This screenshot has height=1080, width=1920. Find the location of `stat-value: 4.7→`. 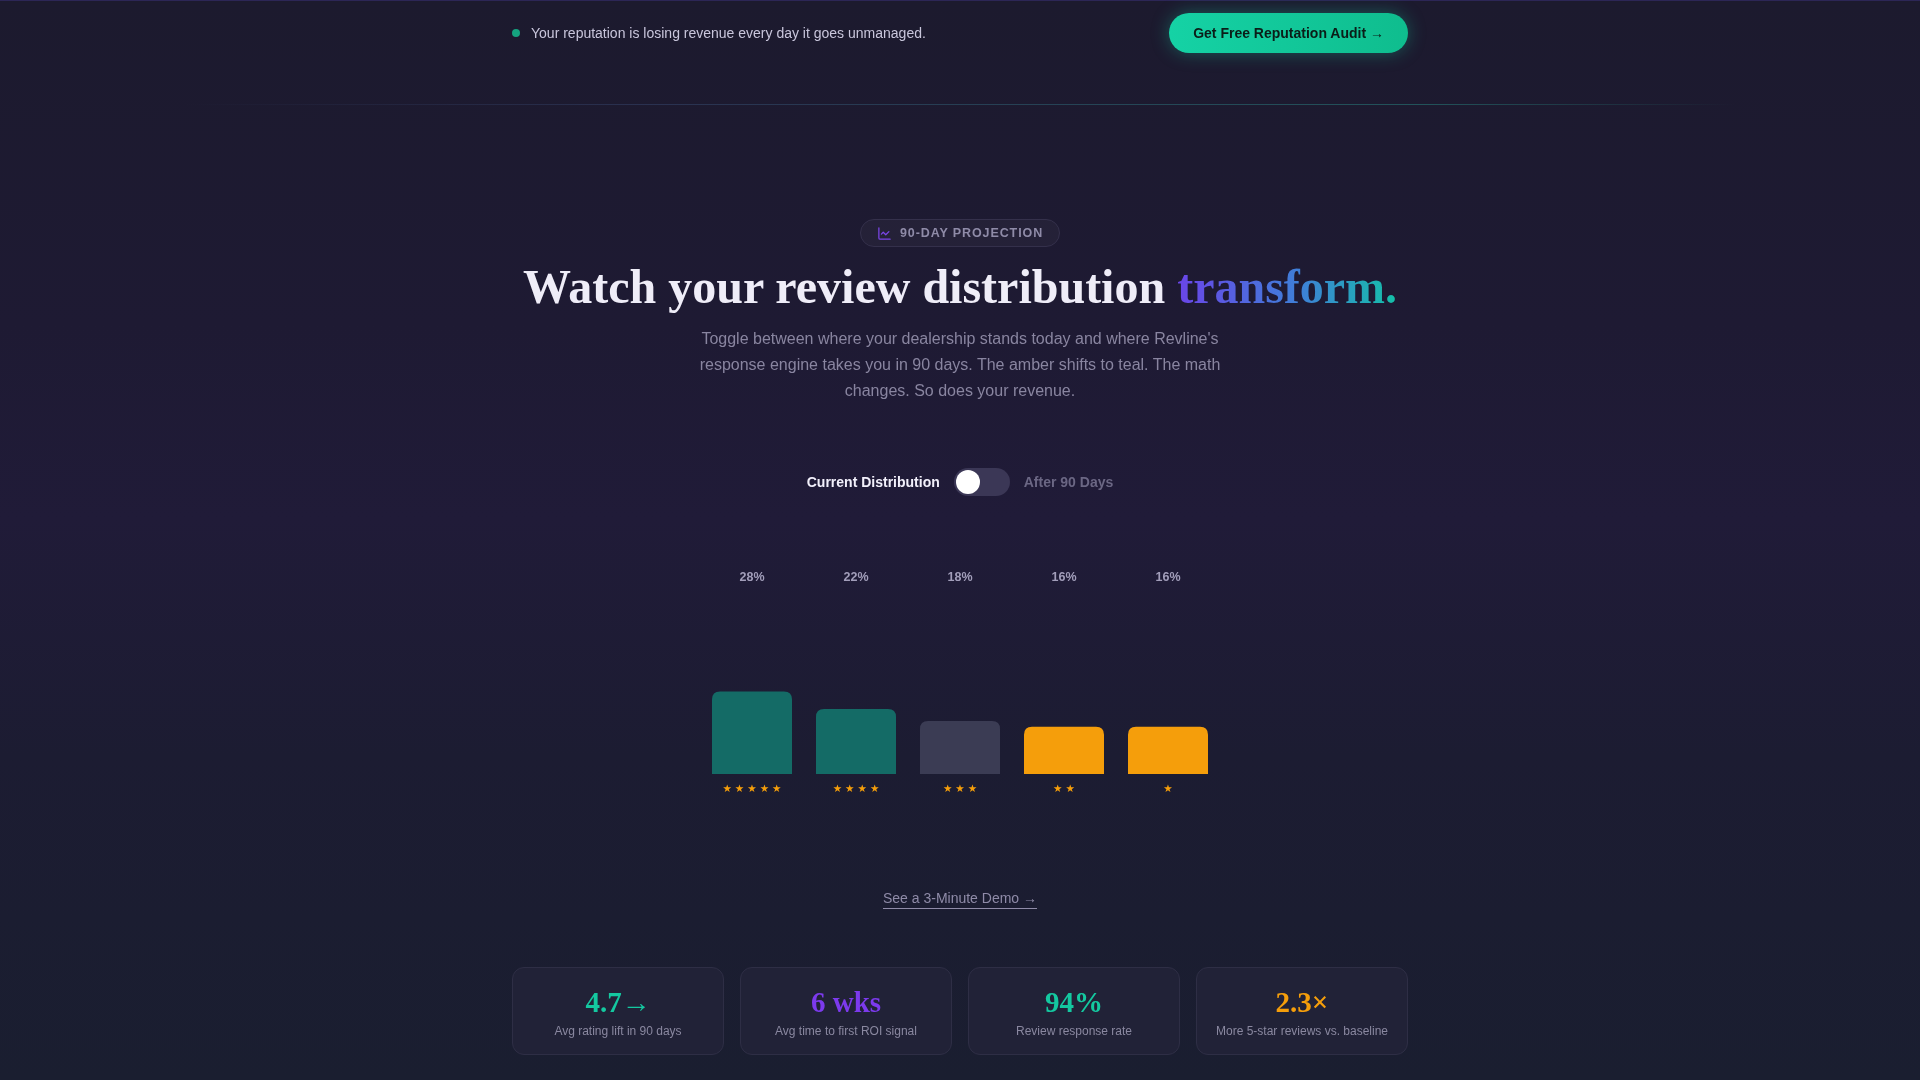

stat-value: 4.7→ is located at coordinates (618, 1002).